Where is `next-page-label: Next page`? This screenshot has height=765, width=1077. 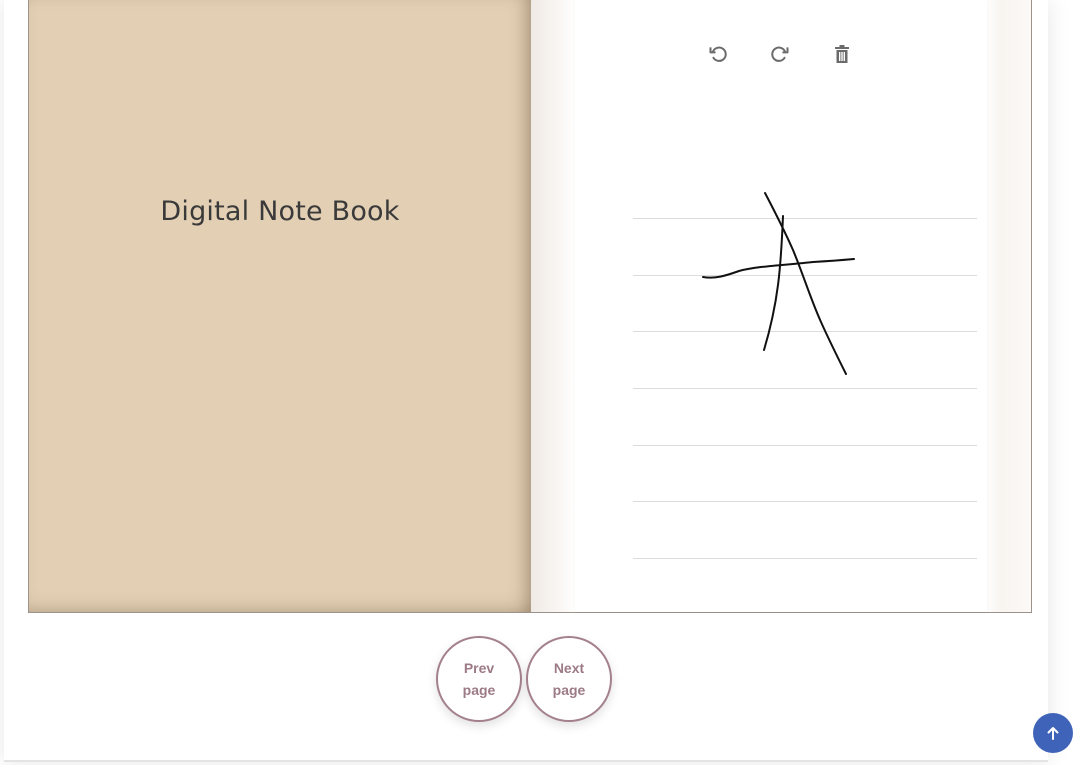
next-page-label: Next page is located at coordinates (569, 679).